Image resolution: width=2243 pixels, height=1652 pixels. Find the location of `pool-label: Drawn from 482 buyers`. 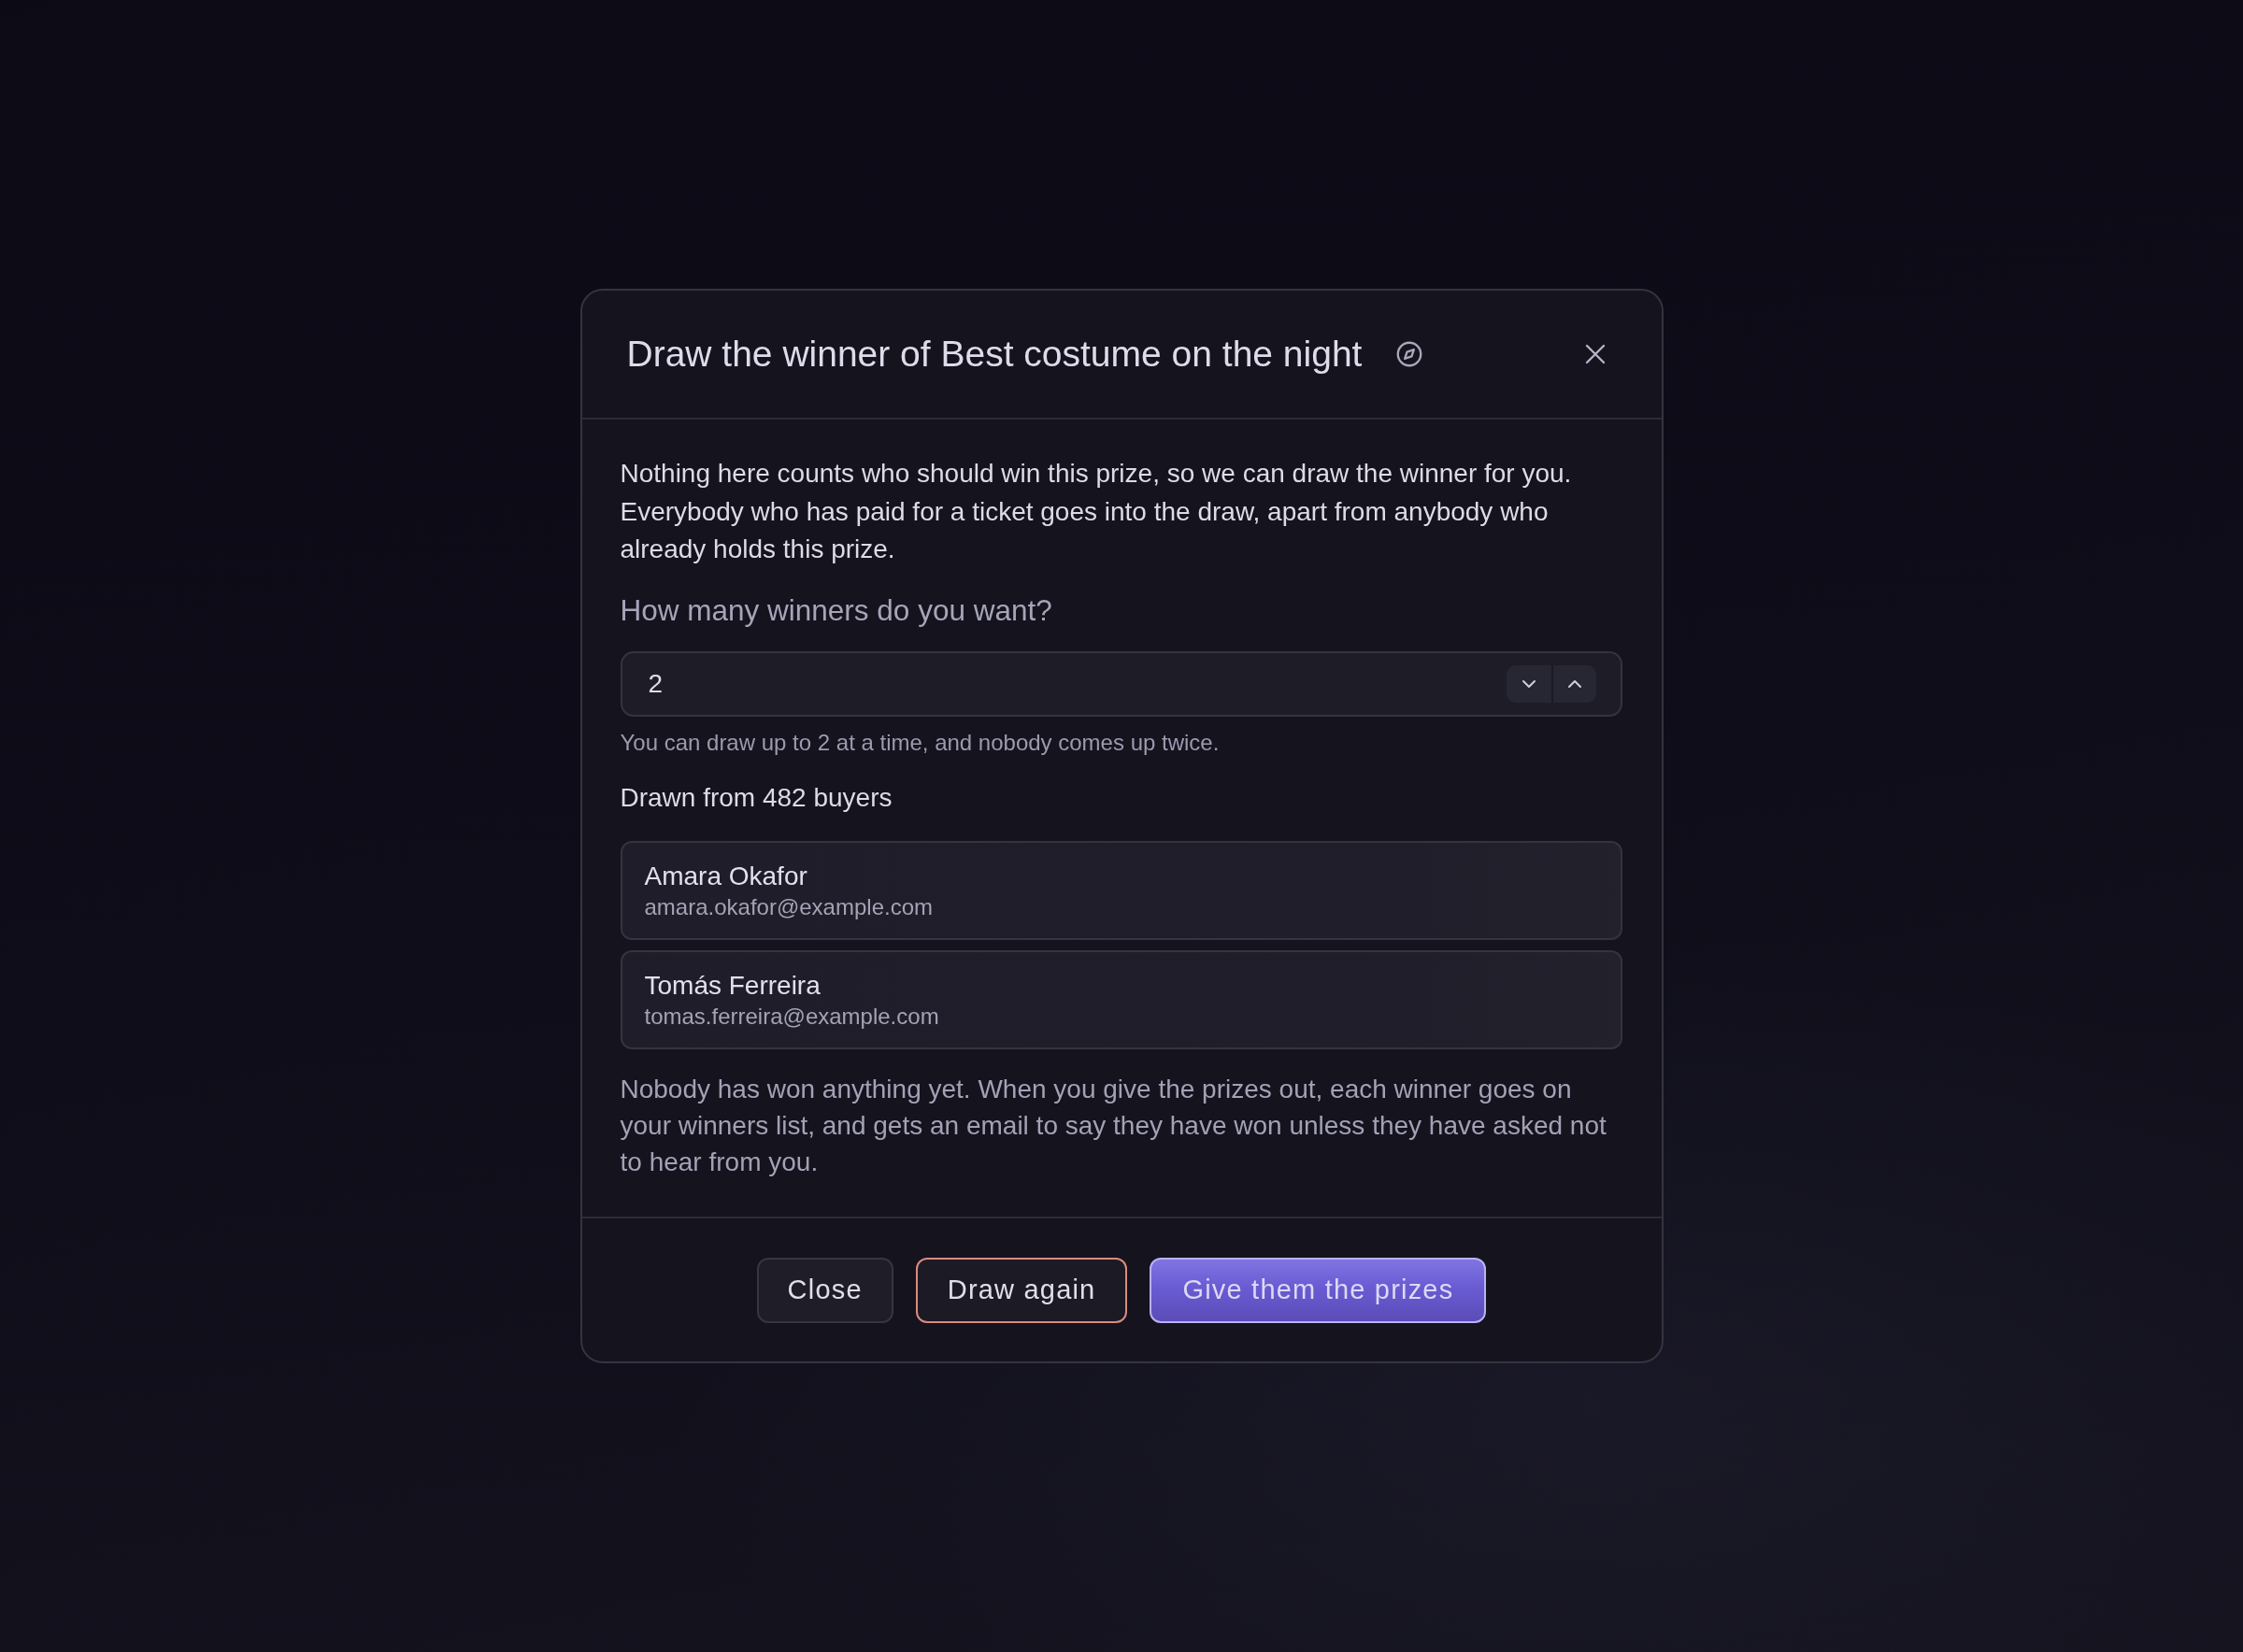

pool-label: Drawn from 482 buyers is located at coordinates (756, 797).